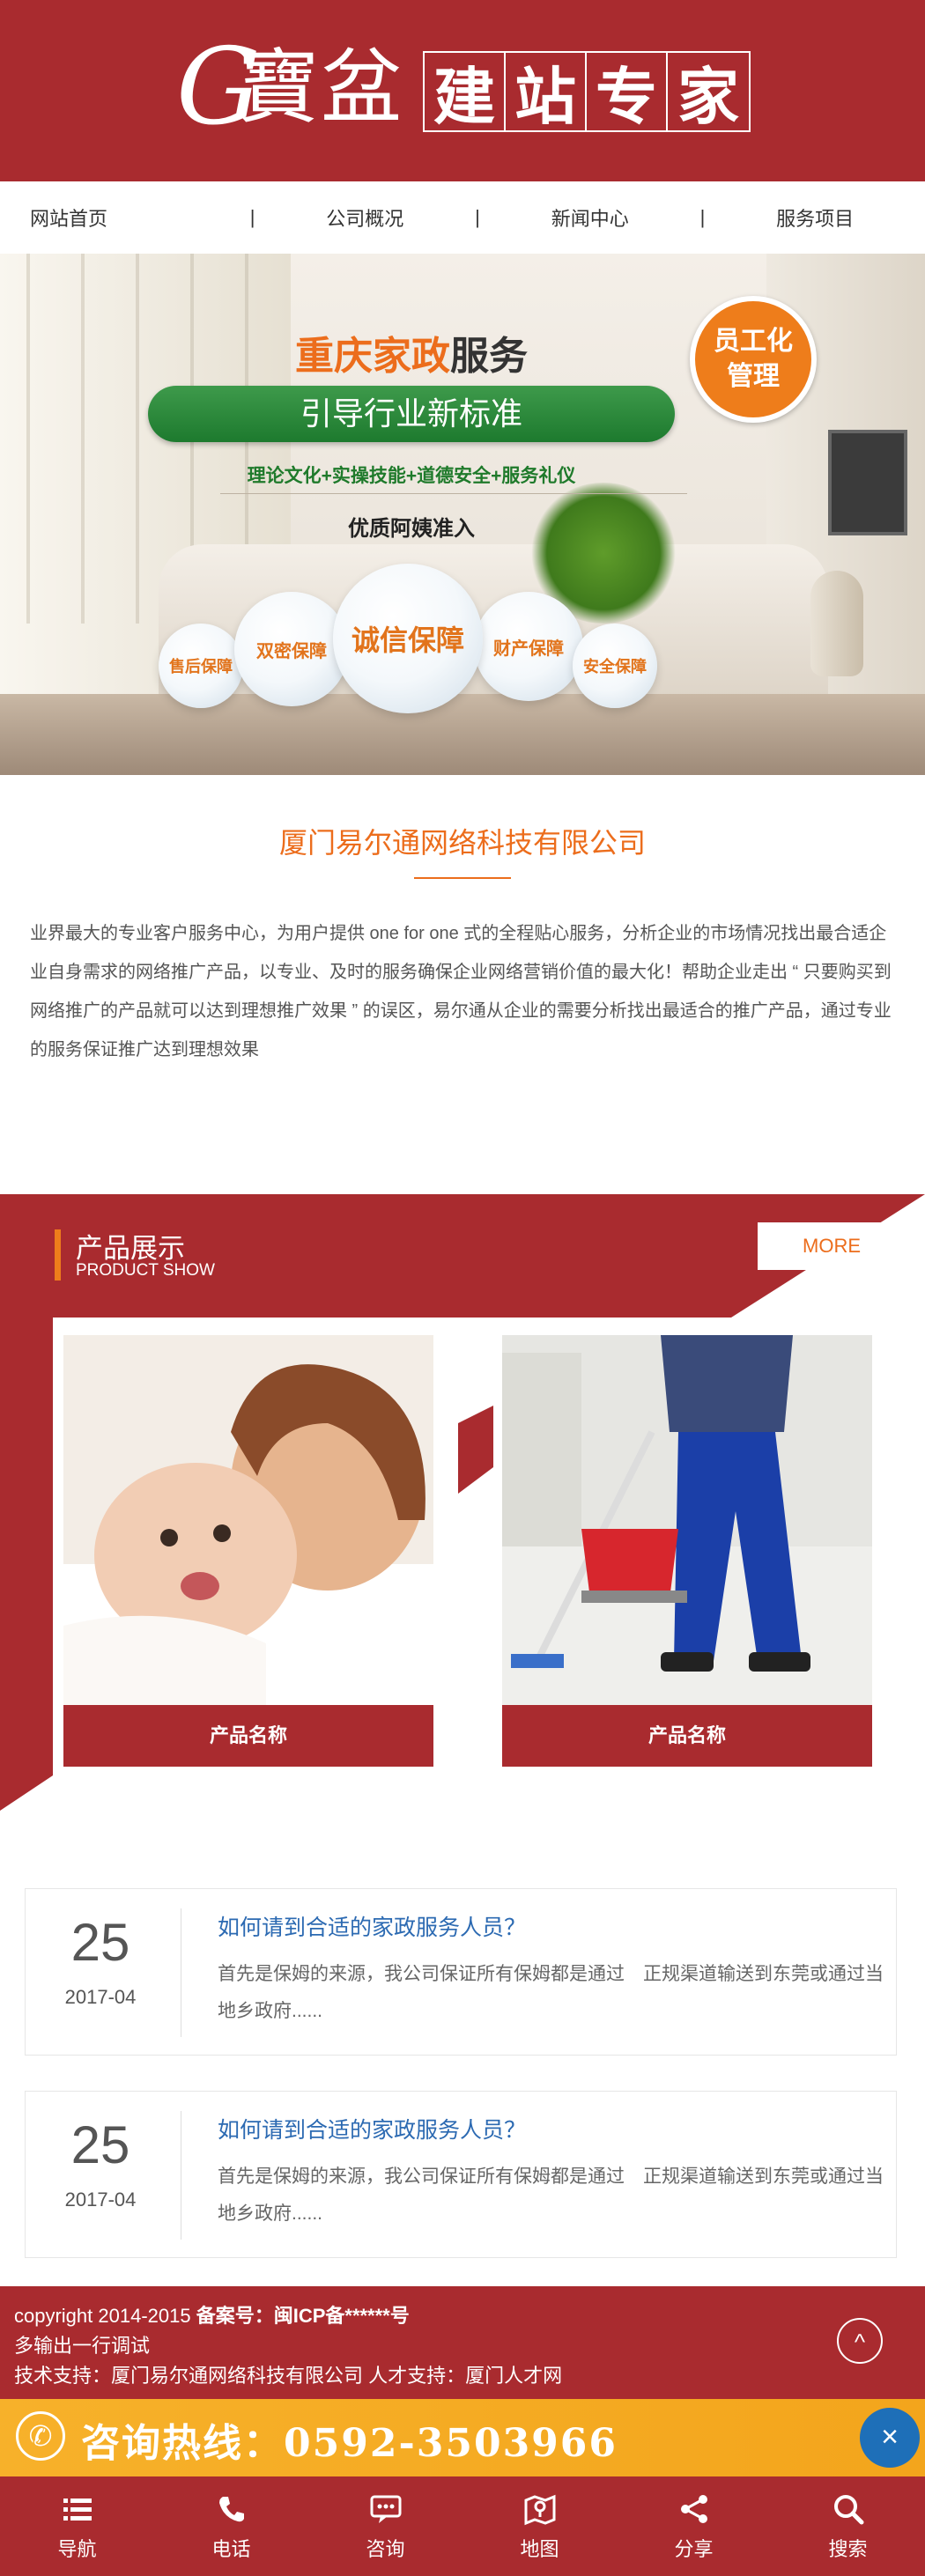  Describe the element at coordinates (145, 1270) in the screenshot. I see `products-subtitle: PRODUCT SHOW` at that location.